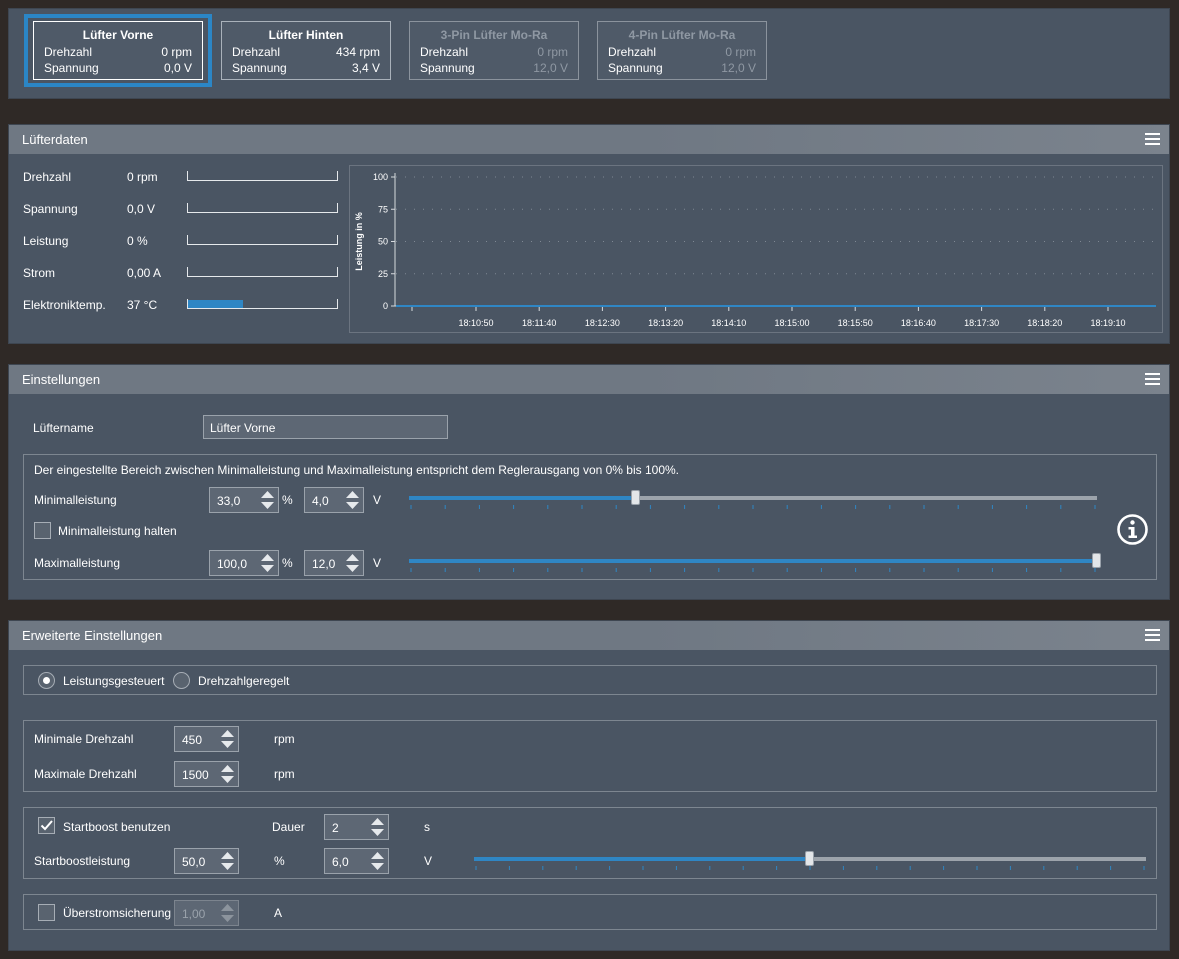  I want to click on stepper-value: 450, so click(192, 740).